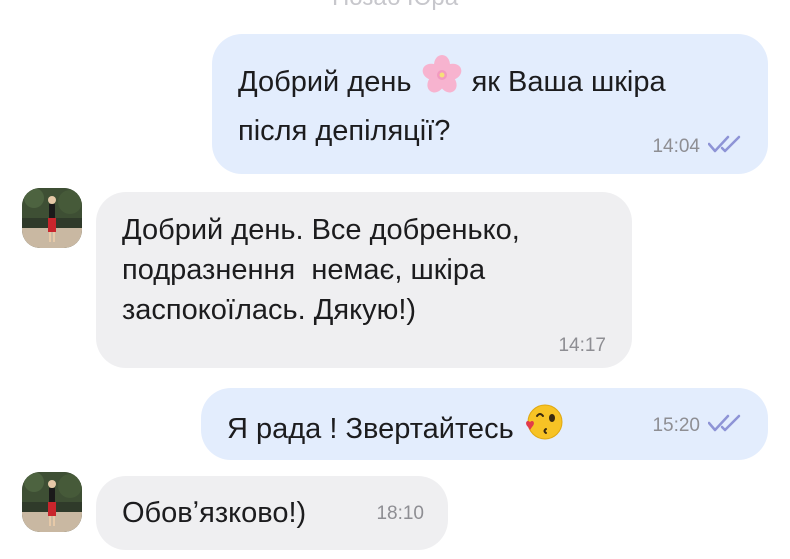 This screenshot has height=559, width=790. I want to click on message-meta: 14:17, so click(582, 346).